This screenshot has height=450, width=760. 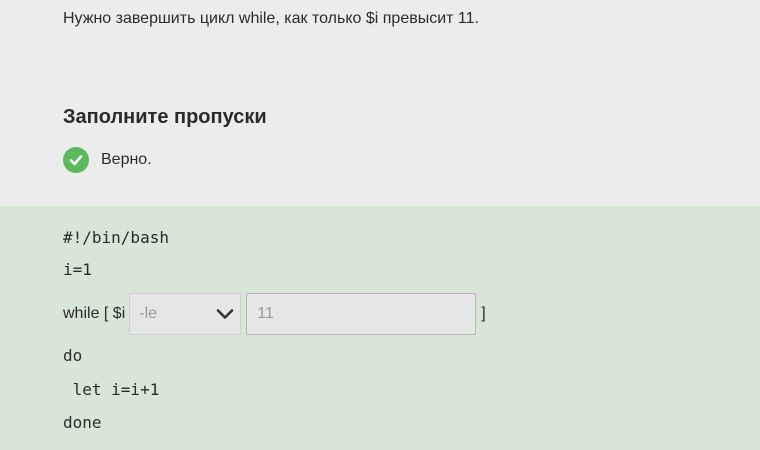 What do you see at coordinates (111, 389) in the screenshot?
I see `code-line-let: let i=i+1` at bounding box center [111, 389].